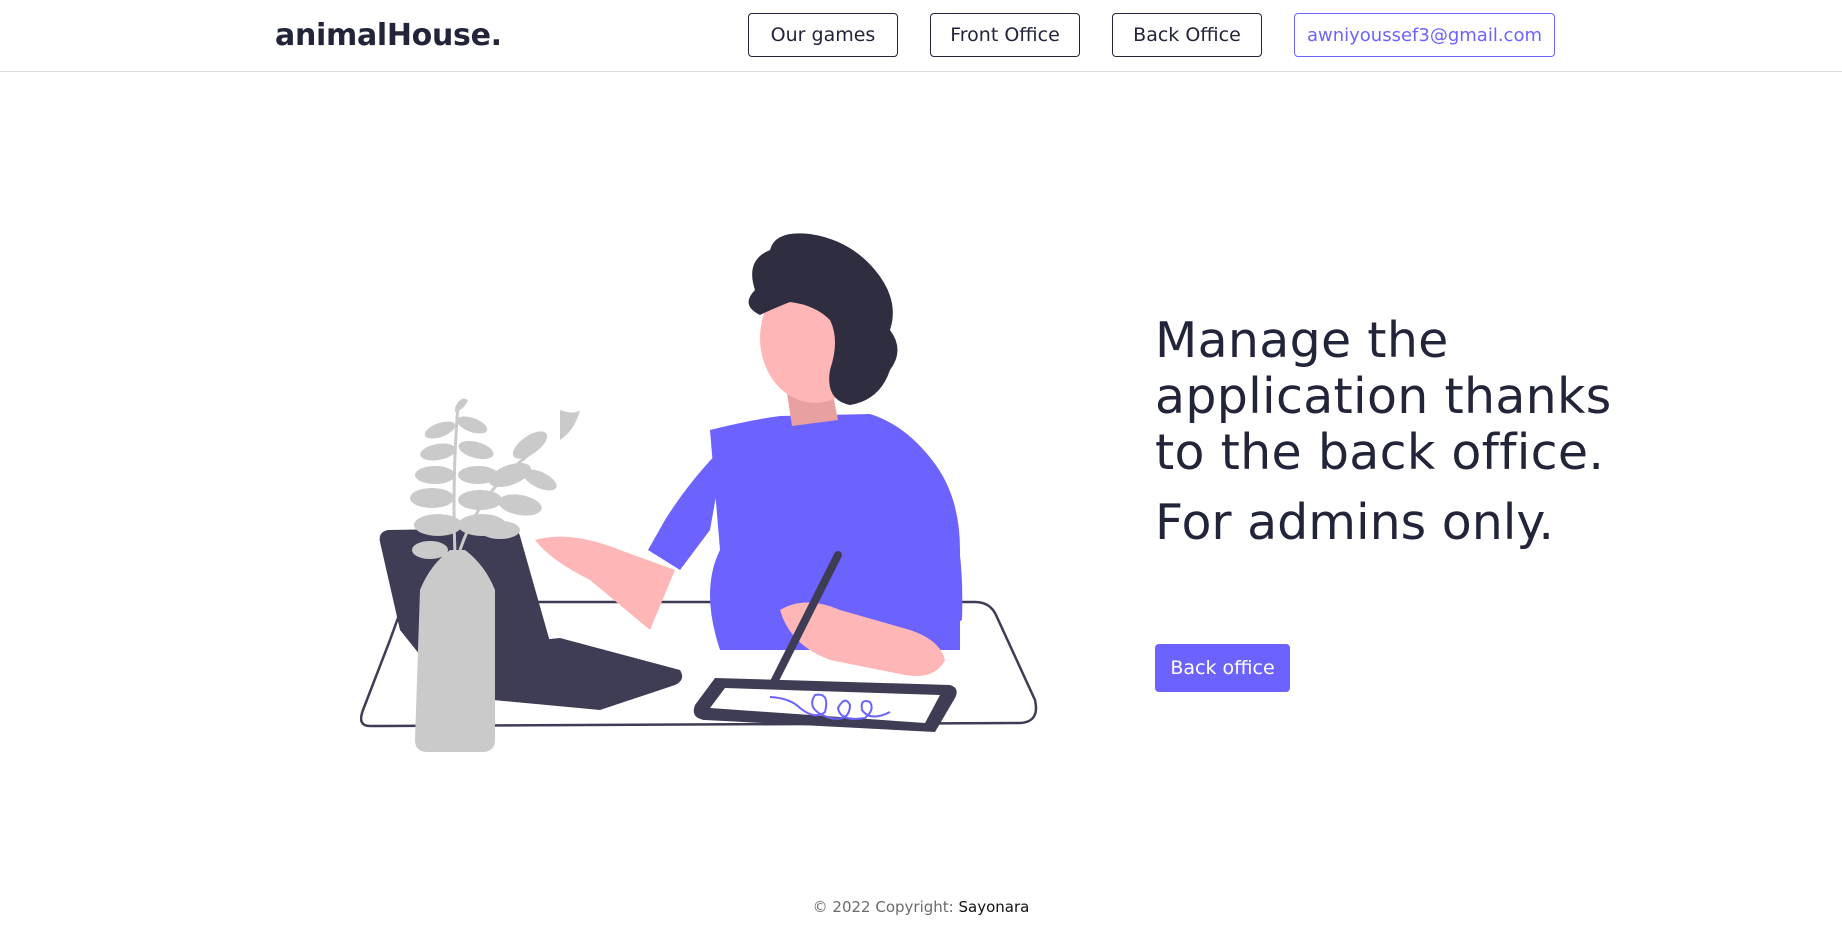 This screenshot has height=937, width=1842. What do you see at coordinates (1355, 522) in the screenshot?
I see `hero-subtitle: For admins only.` at bounding box center [1355, 522].